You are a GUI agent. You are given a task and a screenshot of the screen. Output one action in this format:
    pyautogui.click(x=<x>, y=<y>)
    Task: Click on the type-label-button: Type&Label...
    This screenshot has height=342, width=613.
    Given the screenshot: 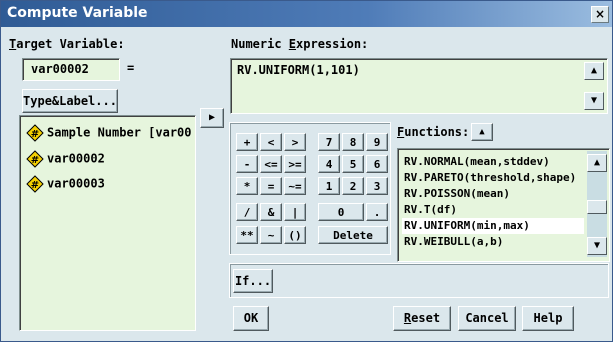 What is the action you would take?
    pyautogui.click(x=70, y=101)
    